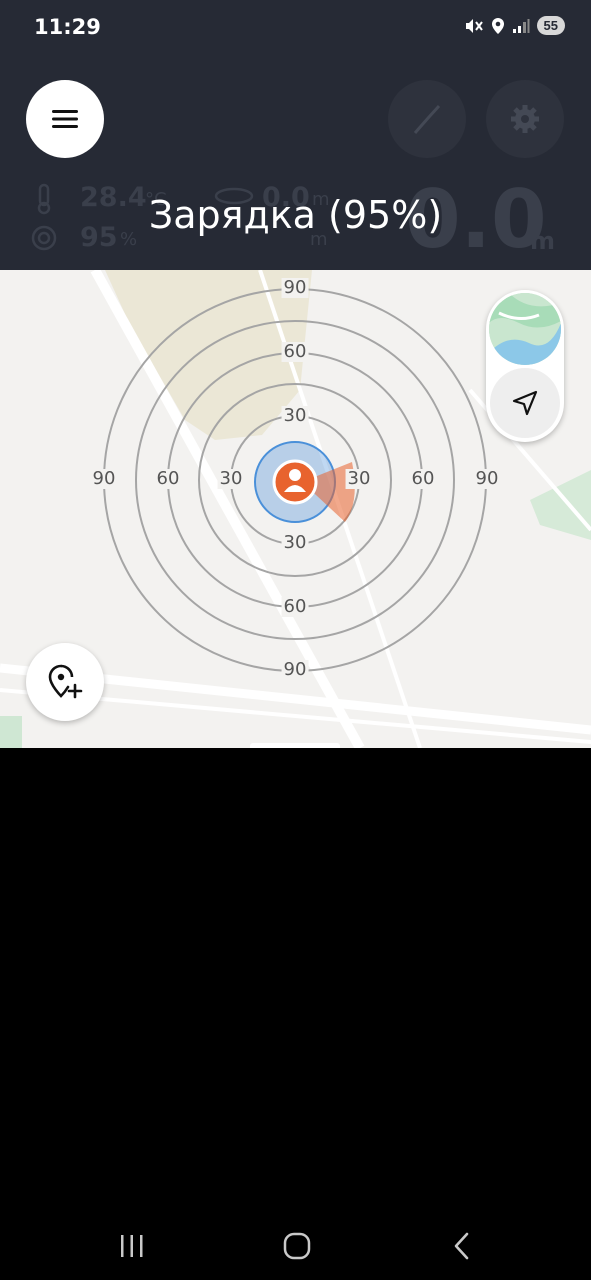 Image resolution: width=591 pixels, height=1280 pixels. I want to click on location-icon, so click(497, 25).